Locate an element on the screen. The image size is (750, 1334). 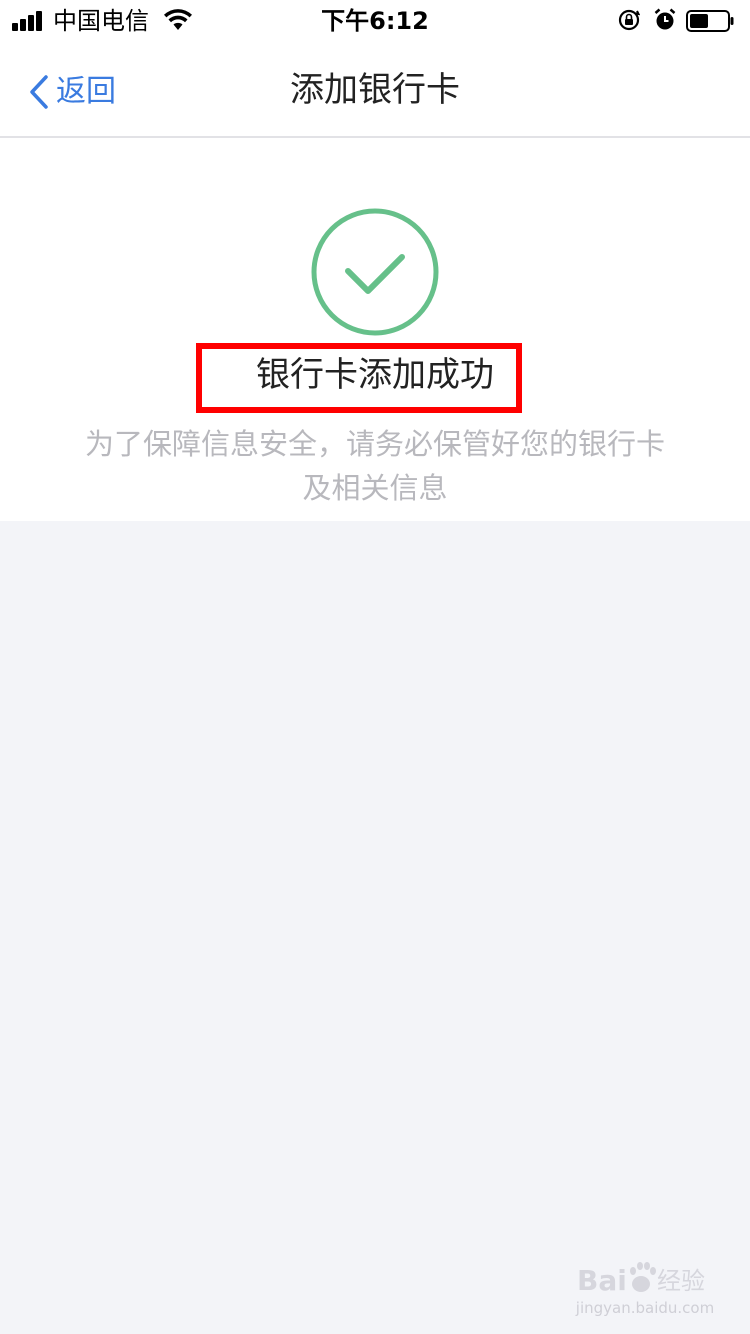
watermark-url: jingyan.baidu.com is located at coordinates (645, 1308).